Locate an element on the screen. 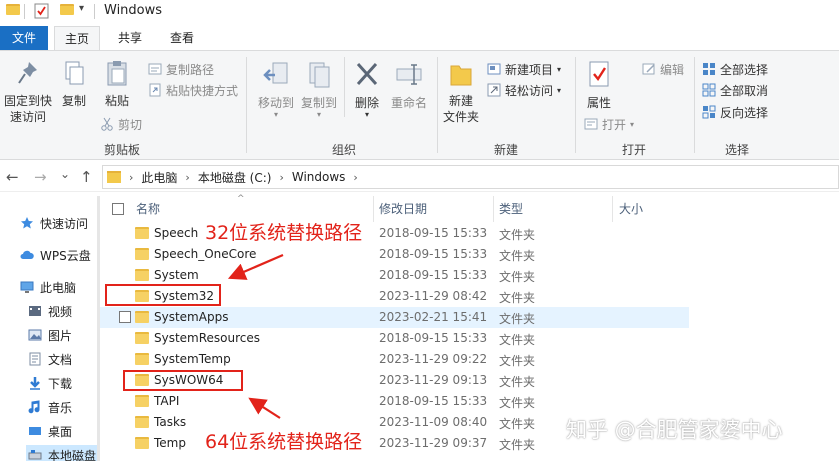 The image size is (839, 461). arrow-to-syswow64 is located at coordinates (264, 408).